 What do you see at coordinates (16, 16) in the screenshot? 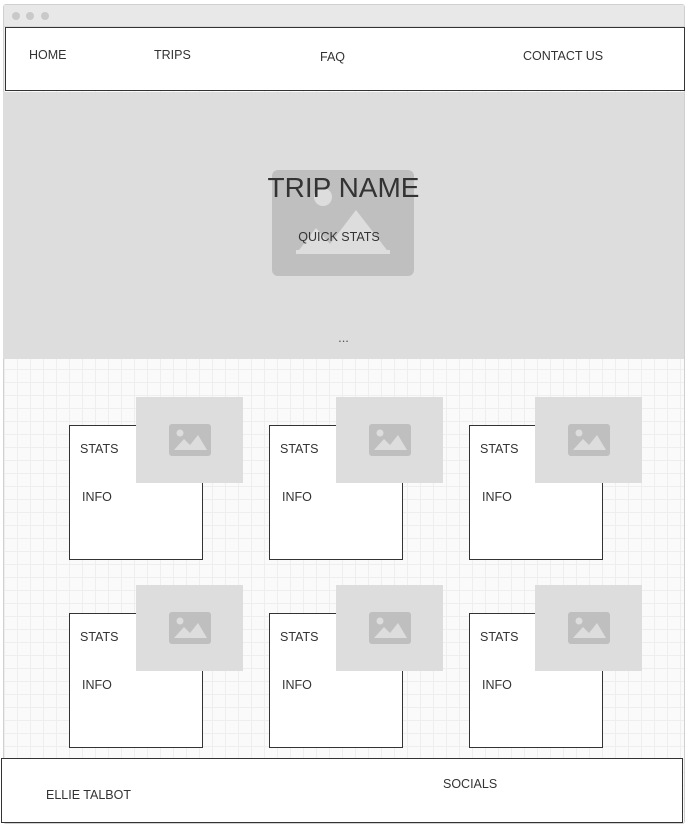
I see `window-close-dot` at bounding box center [16, 16].